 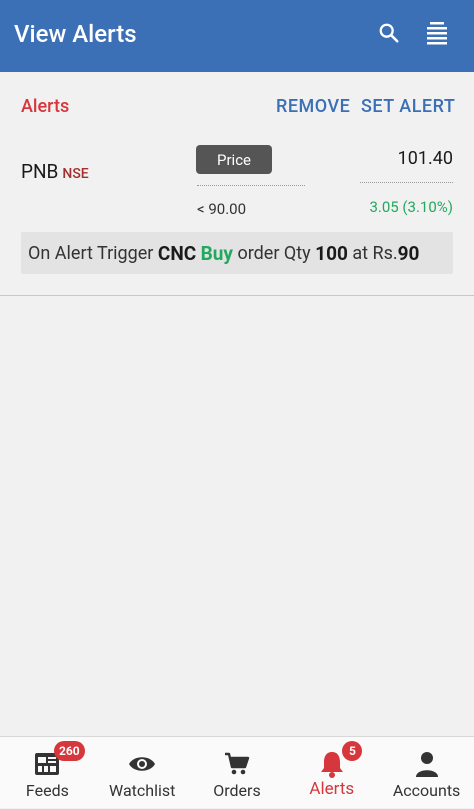 What do you see at coordinates (411, 207) in the screenshot?
I see `price-change: 3.05 (3.10%)` at bounding box center [411, 207].